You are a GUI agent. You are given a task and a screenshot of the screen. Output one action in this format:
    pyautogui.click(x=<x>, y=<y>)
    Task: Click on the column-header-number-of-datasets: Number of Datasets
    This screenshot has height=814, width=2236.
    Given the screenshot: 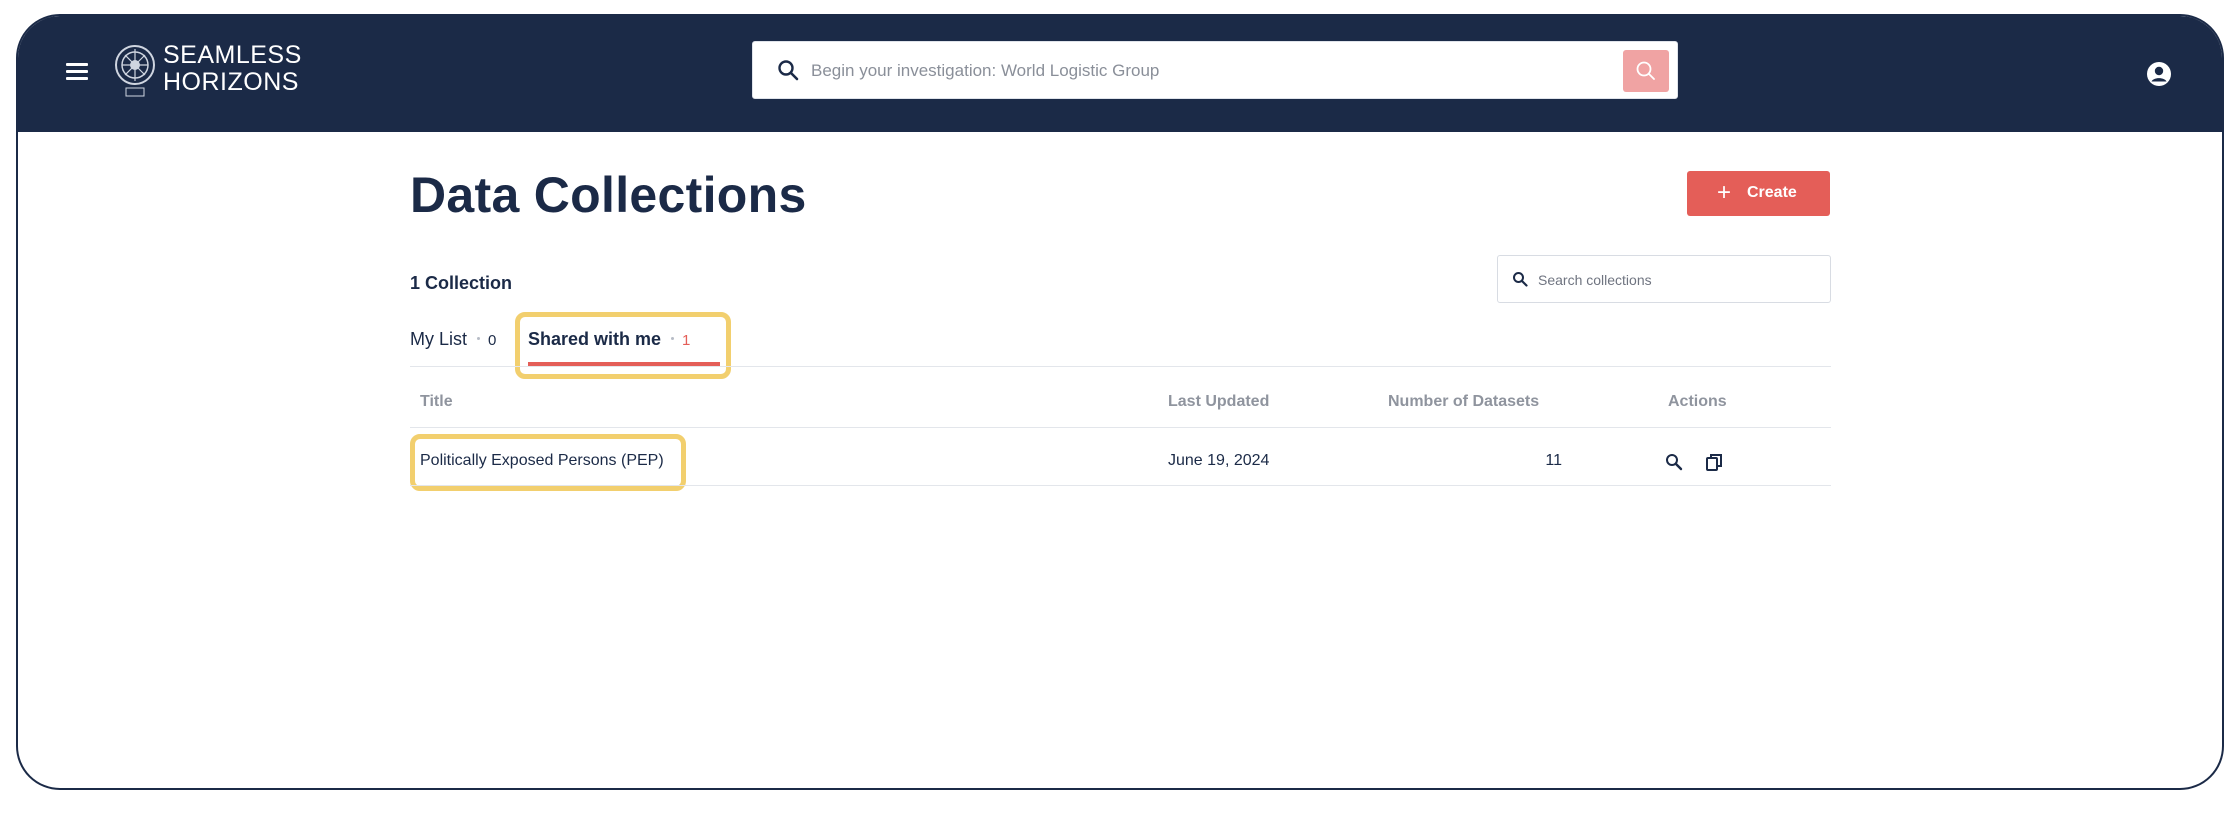 What is the action you would take?
    pyautogui.click(x=1463, y=402)
    